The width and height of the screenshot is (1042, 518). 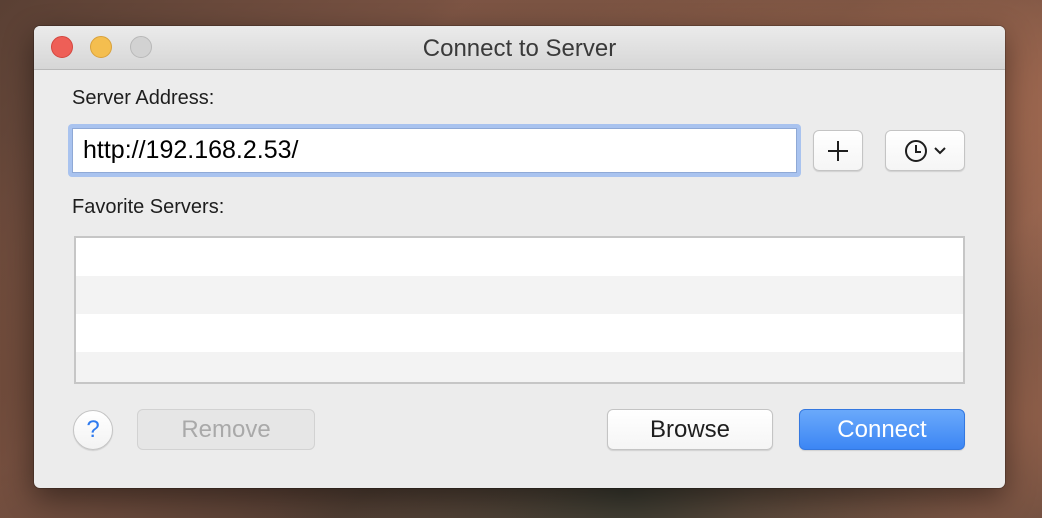 What do you see at coordinates (226, 429) in the screenshot?
I see `remove-button: Remove` at bounding box center [226, 429].